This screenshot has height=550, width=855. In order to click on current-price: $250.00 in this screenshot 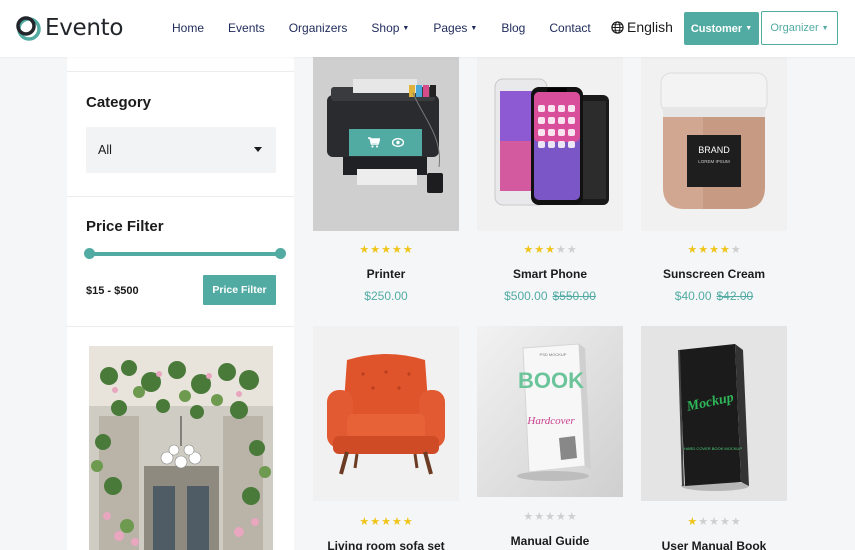, I will do `click(386, 296)`.